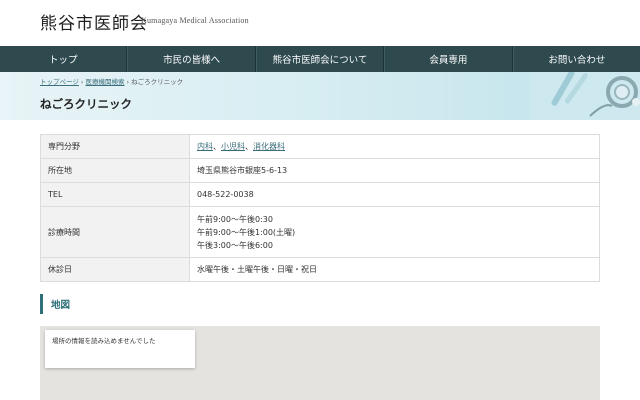  I want to click on hours-line: 午前9:00〜午後0:30, so click(235, 219).